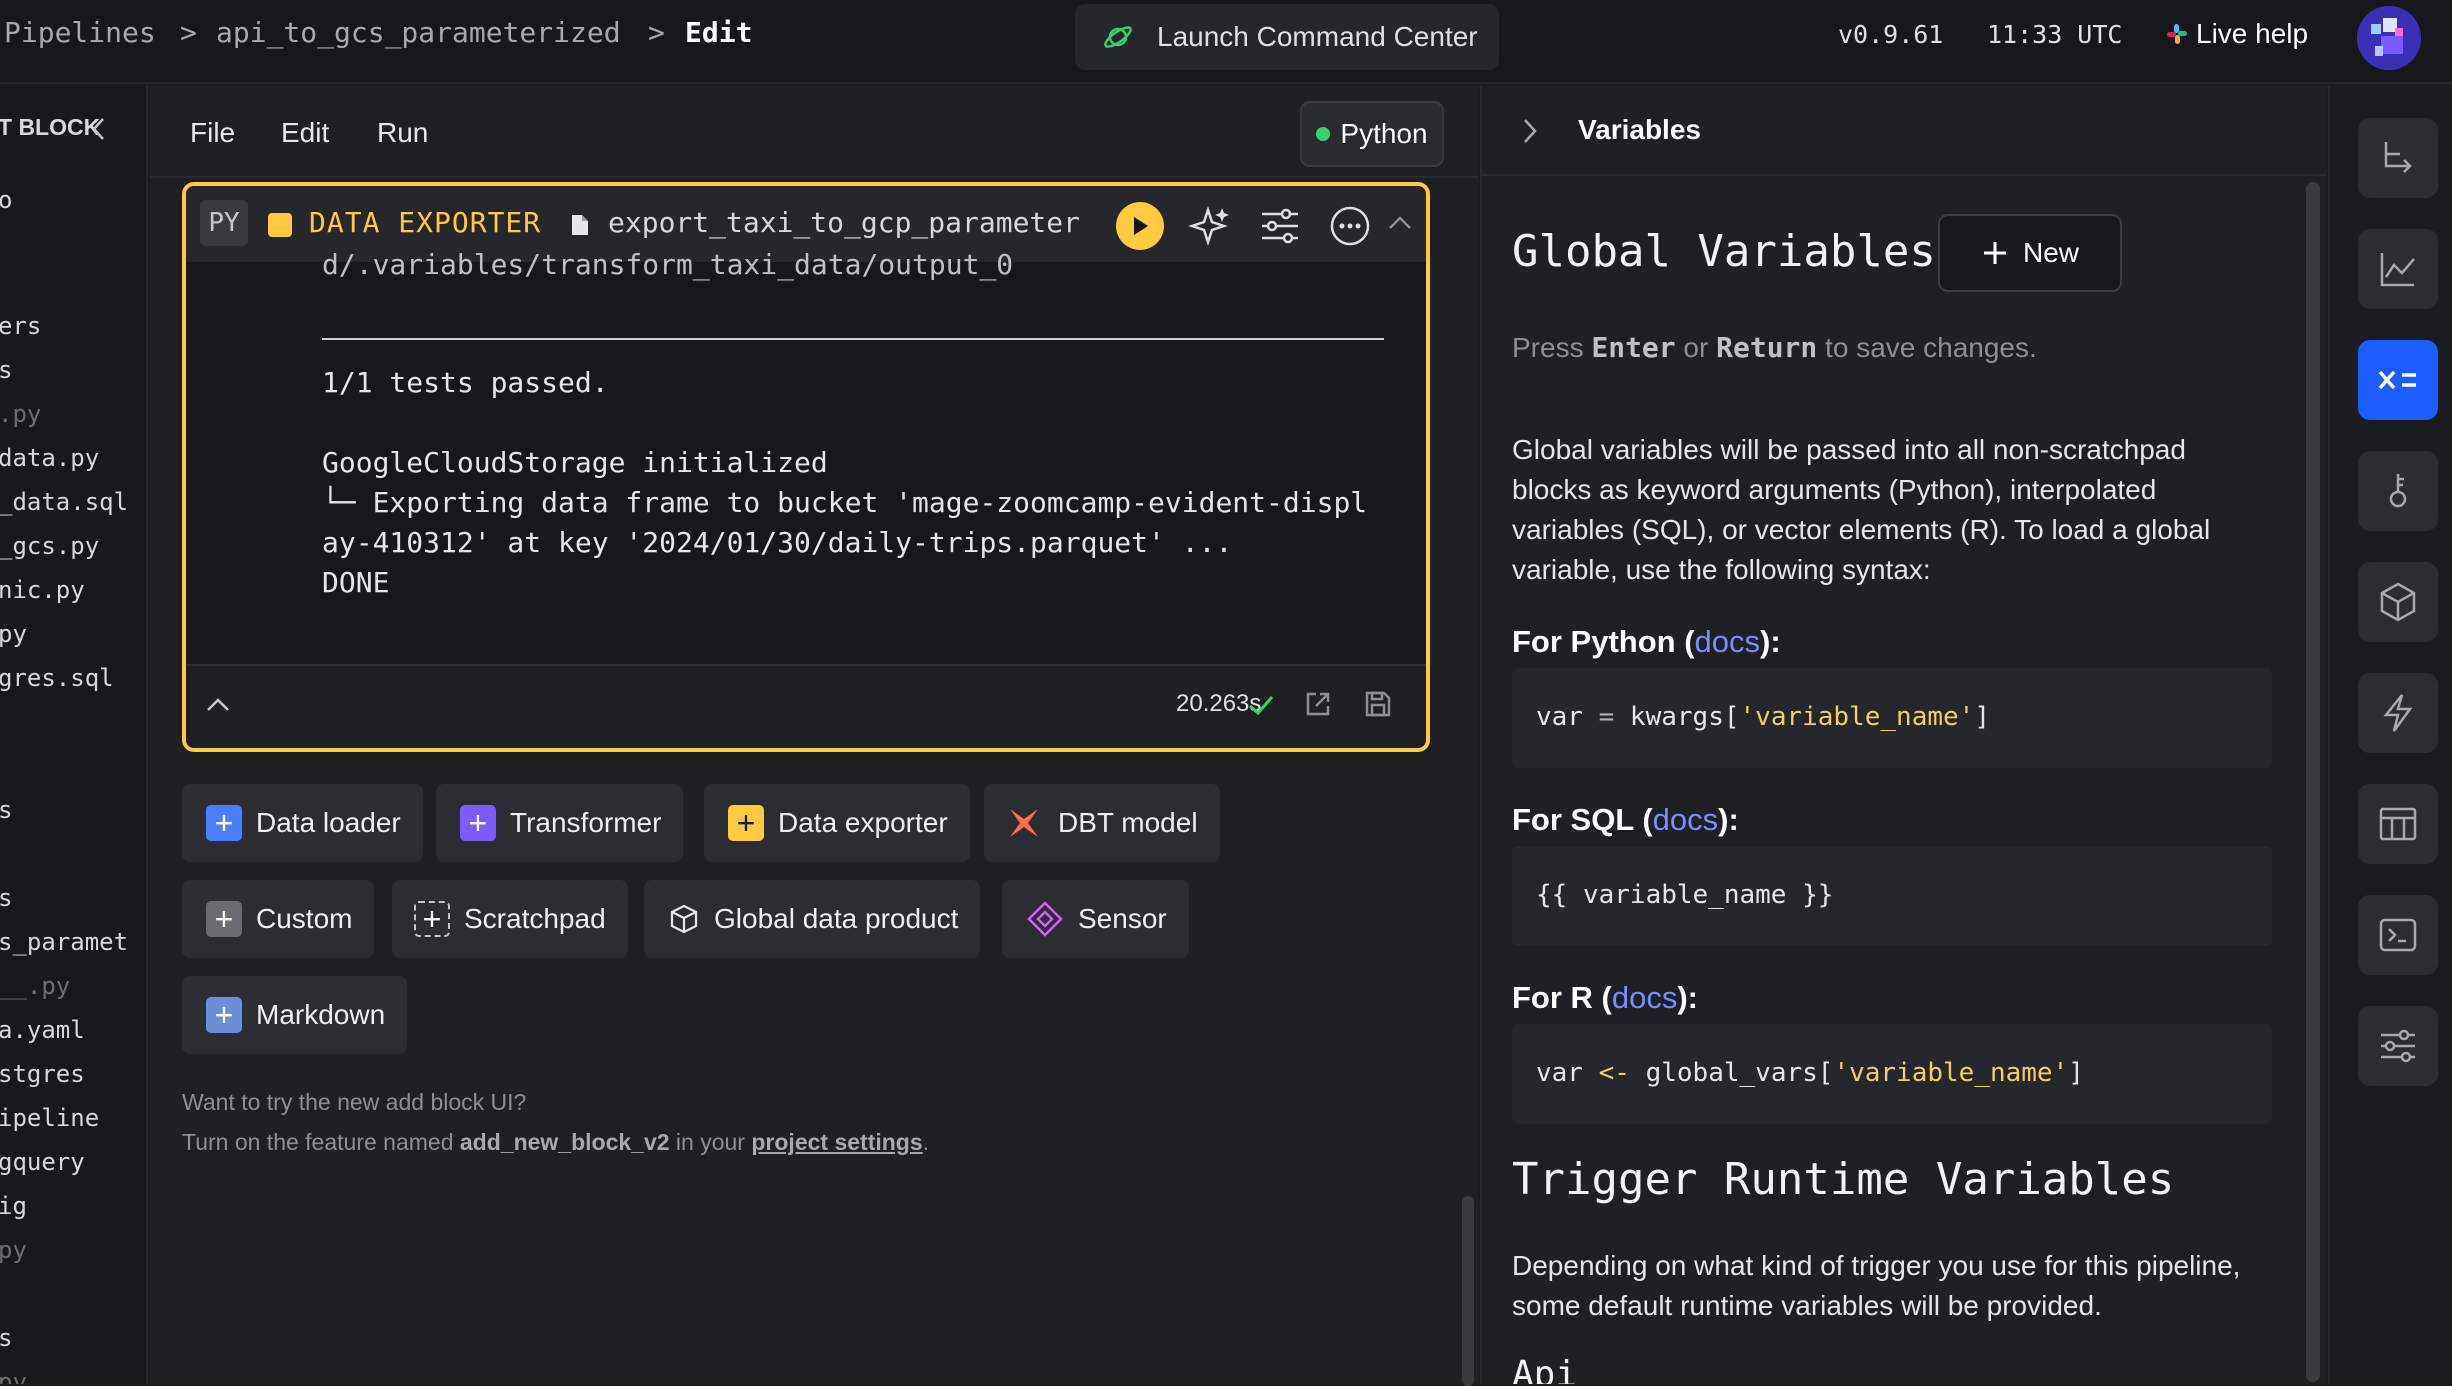 The height and width of the screenshot is (1386, 2452). What do you see at coordinates (535, 918) in the screenshot?
I see `button-label: Scratchpad` at bounding box center [535, 918].